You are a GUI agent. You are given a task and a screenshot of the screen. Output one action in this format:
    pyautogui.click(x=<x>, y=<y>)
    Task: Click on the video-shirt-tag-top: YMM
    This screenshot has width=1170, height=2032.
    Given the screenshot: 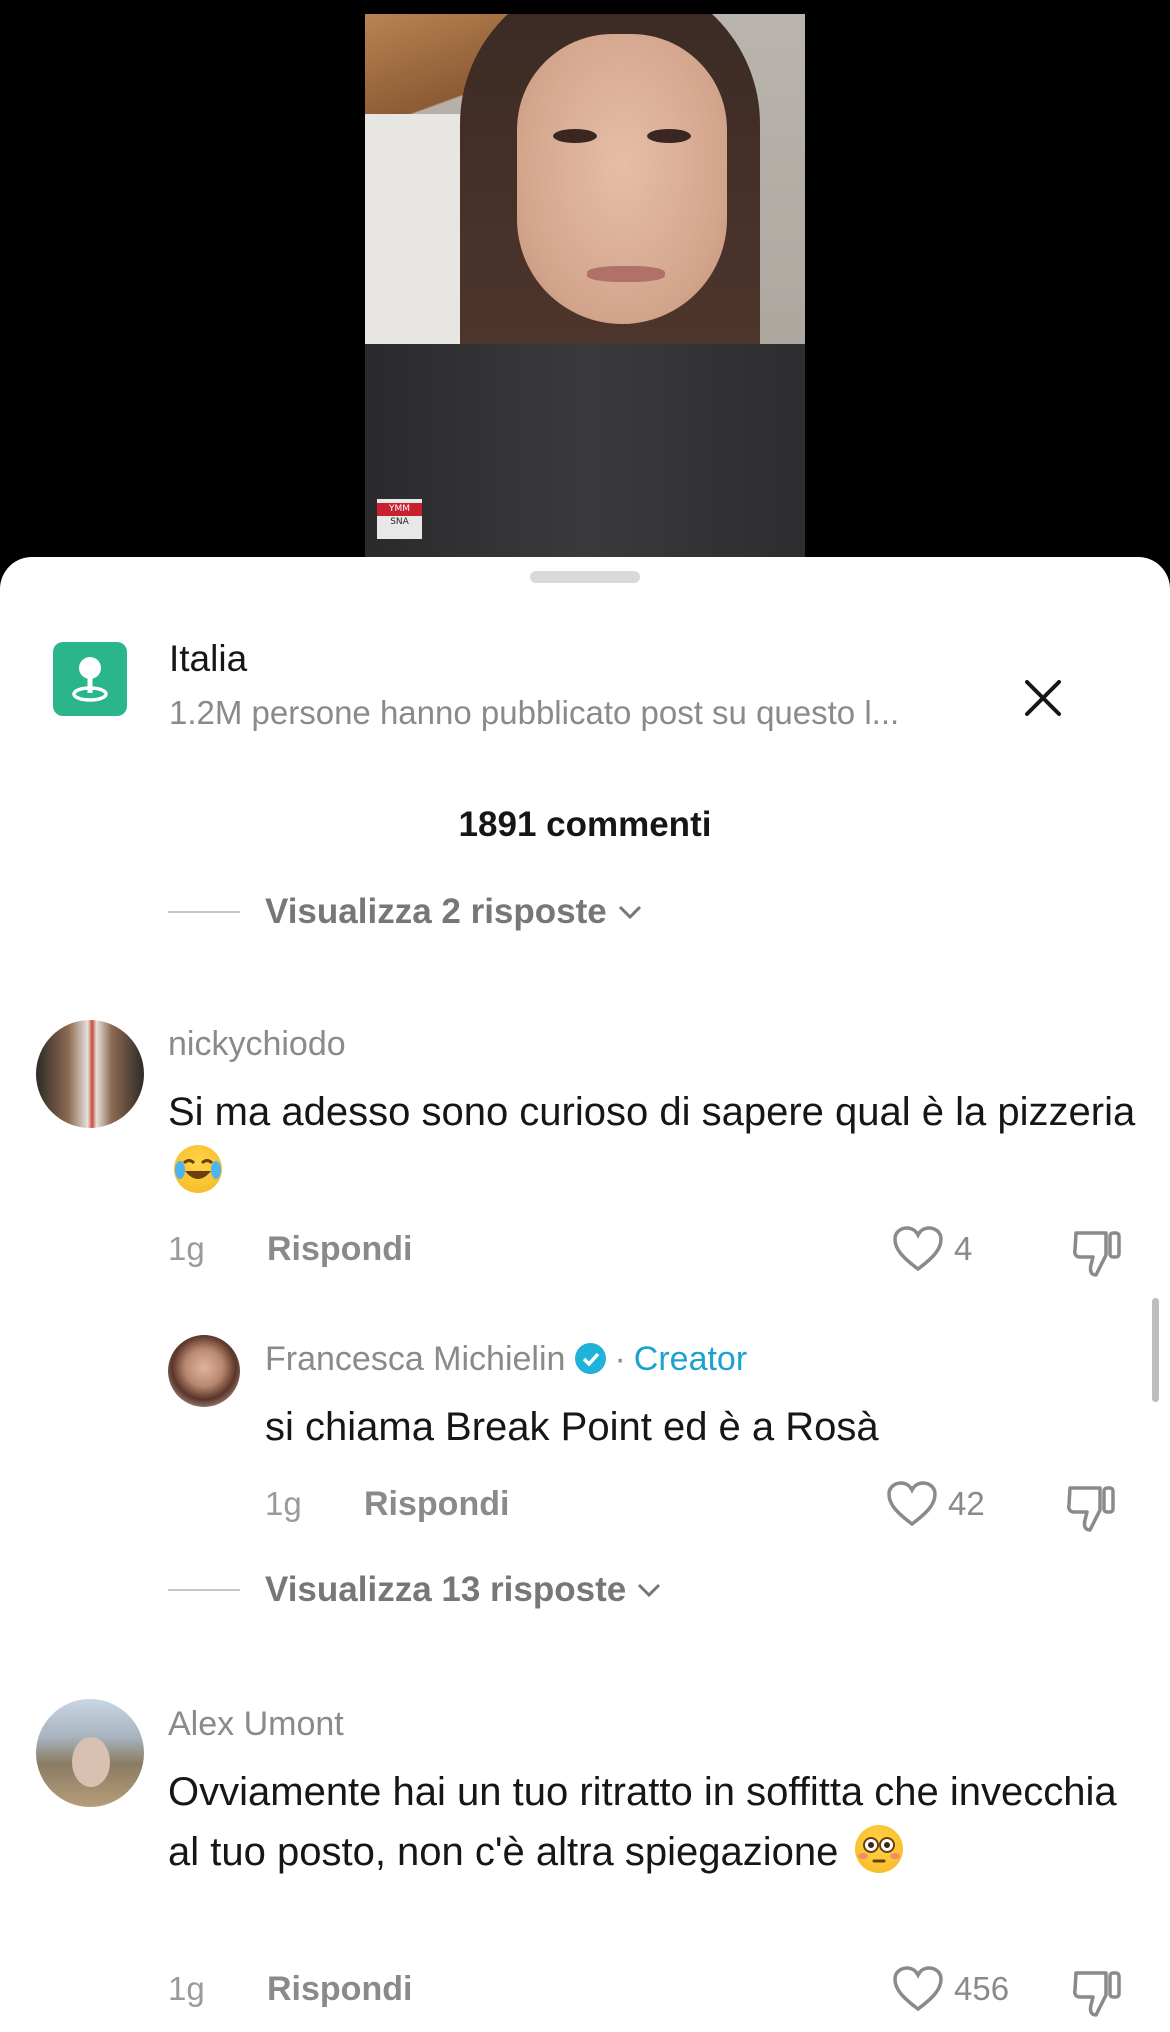 What is the action you would take?
    pyautogui.click(x=399, y=509)
    